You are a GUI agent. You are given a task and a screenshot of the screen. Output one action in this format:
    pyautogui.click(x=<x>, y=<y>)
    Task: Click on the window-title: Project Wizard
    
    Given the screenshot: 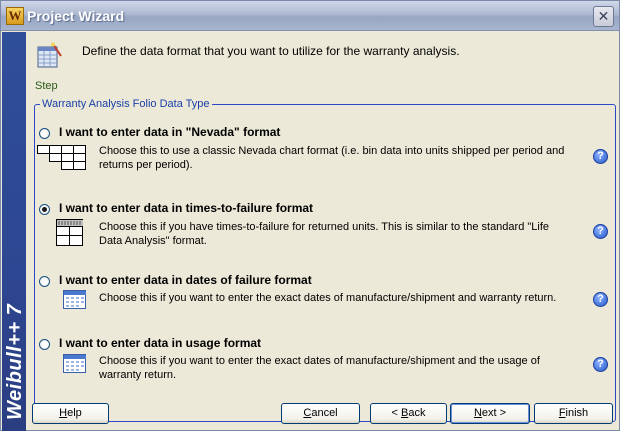 What is the action you would take?
    pyautogui.click(x=76, y=16)
    